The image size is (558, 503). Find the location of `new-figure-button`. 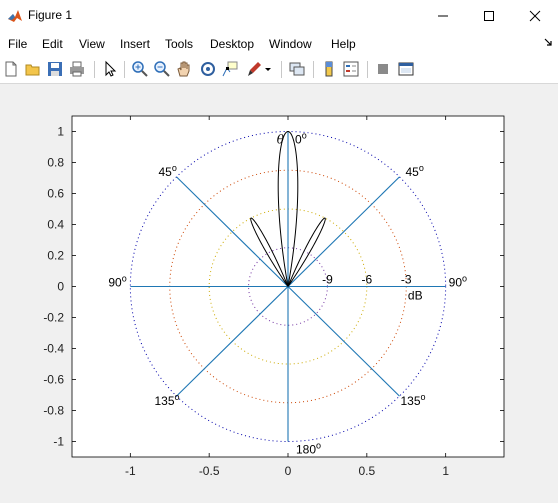

new-figure-button is located at coordinates (11, 69).